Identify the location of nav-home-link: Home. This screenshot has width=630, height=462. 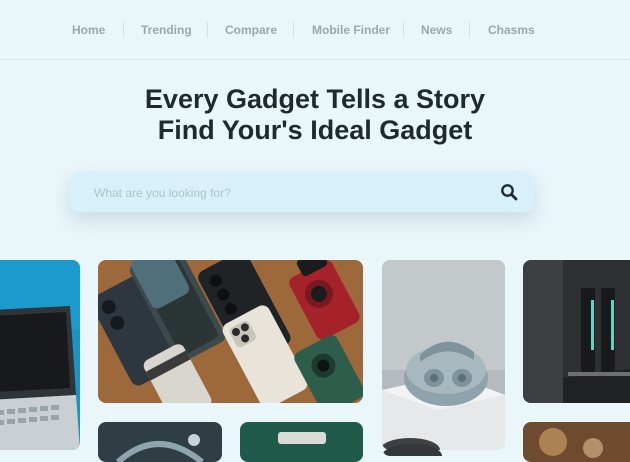
(88, 30).